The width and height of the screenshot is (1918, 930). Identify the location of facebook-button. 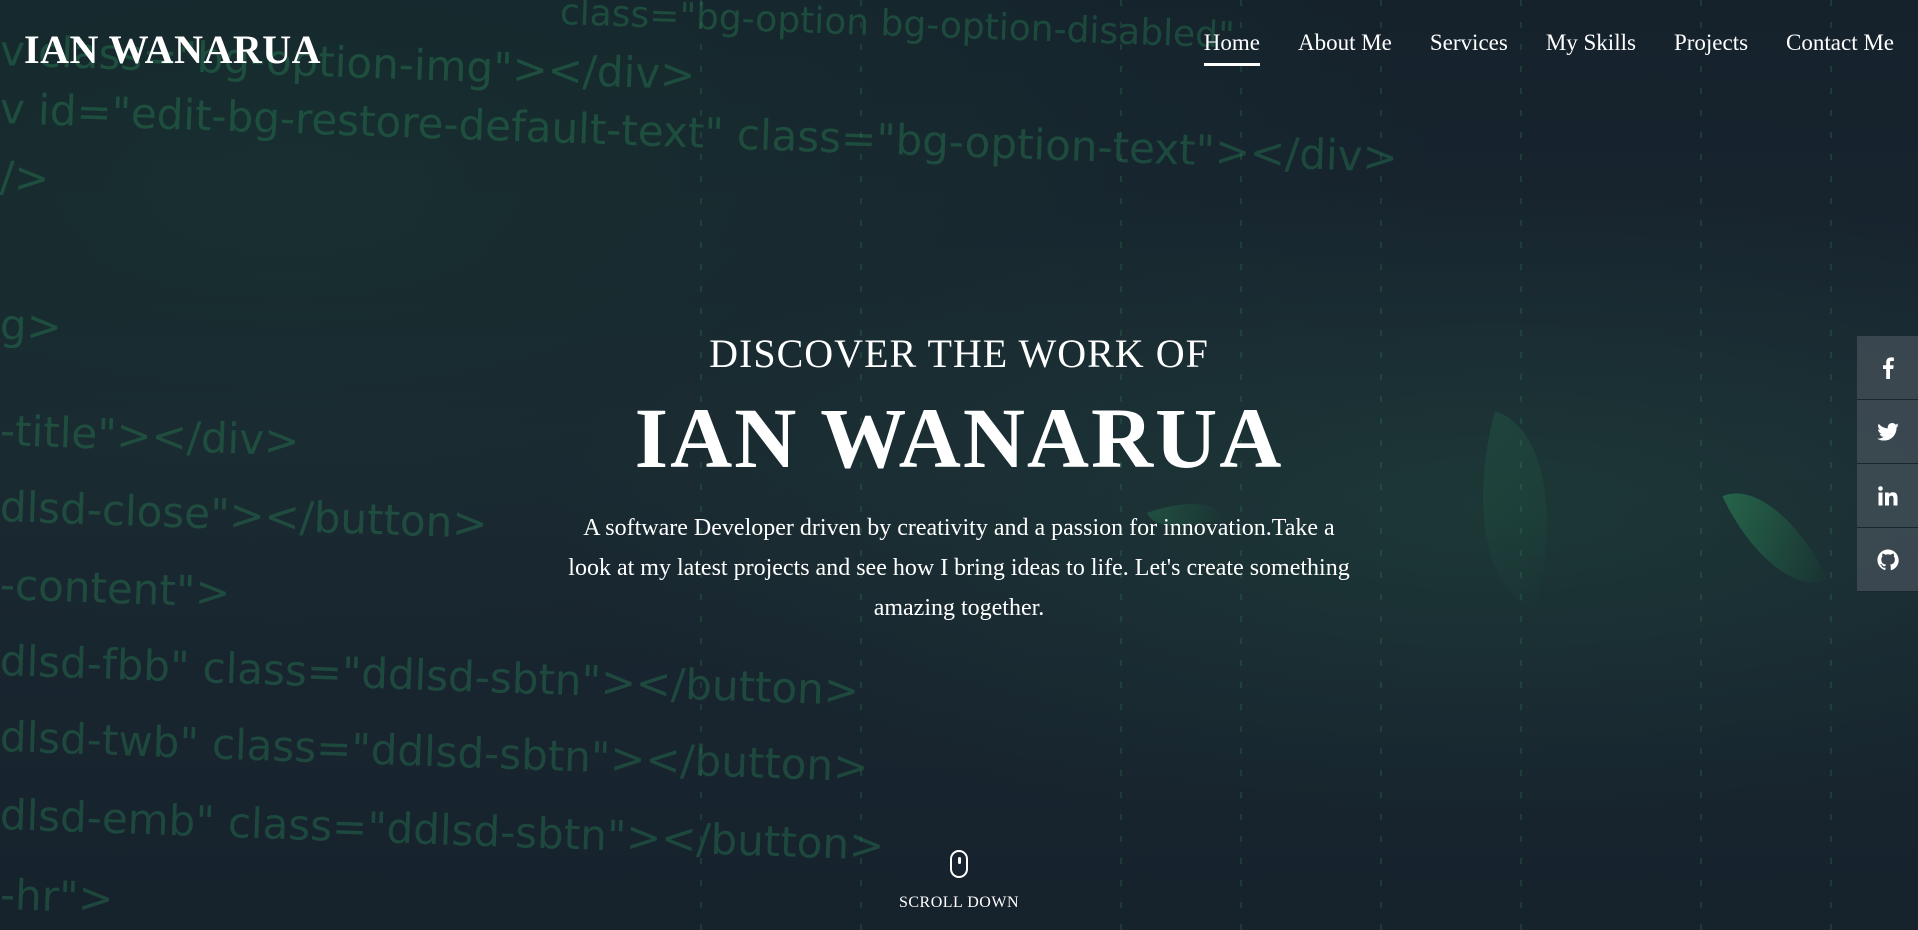
(1887, 368).